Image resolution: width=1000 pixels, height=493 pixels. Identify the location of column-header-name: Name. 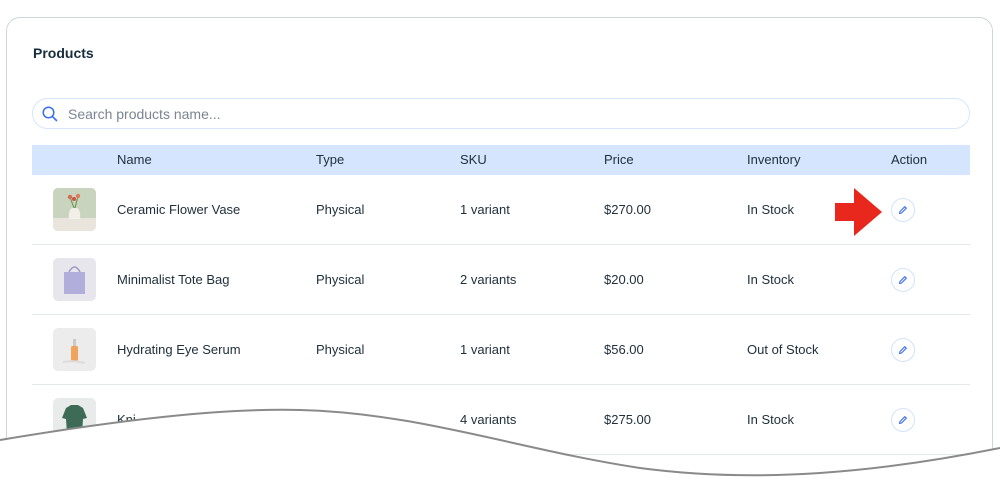
(134, 160).